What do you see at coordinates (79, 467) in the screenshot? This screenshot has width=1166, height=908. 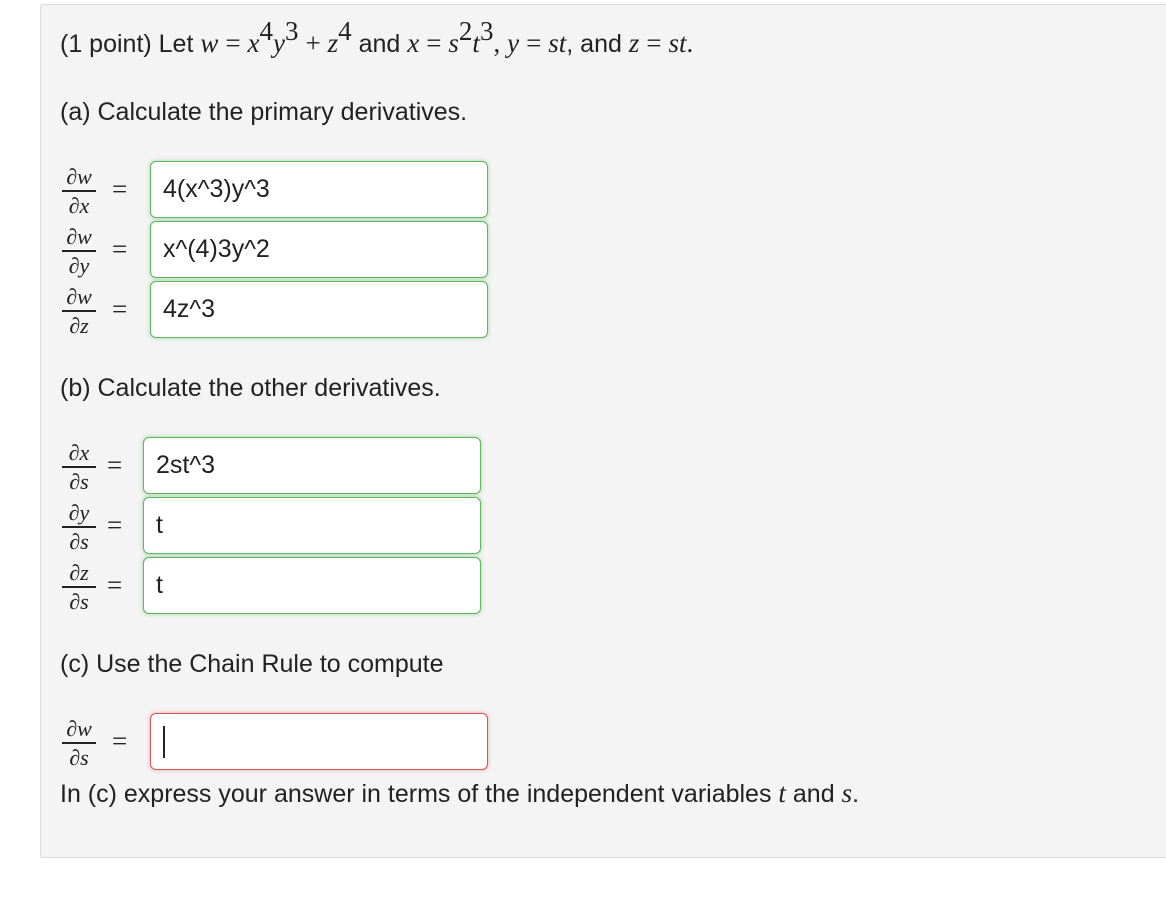 I see `dx-ds-fraction: ∂x ∂s` at bounding box center [79, 467].